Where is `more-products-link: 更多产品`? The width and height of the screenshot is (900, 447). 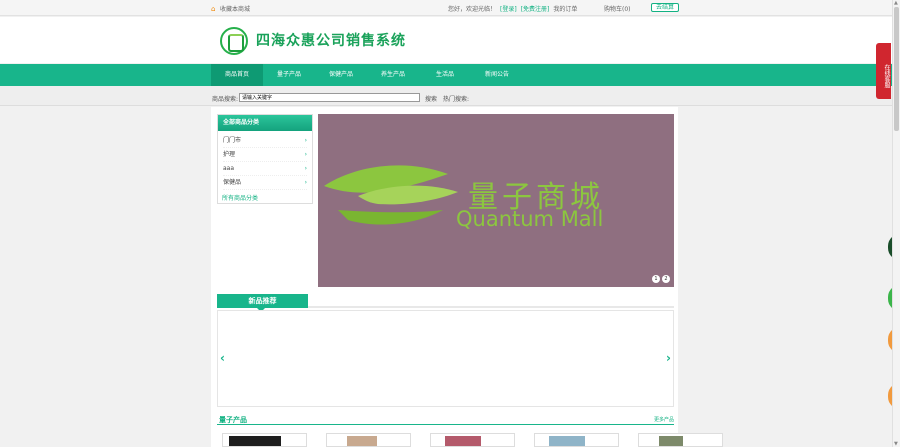
more-products-link: 更多产品 is located at coordinates (664, 419).